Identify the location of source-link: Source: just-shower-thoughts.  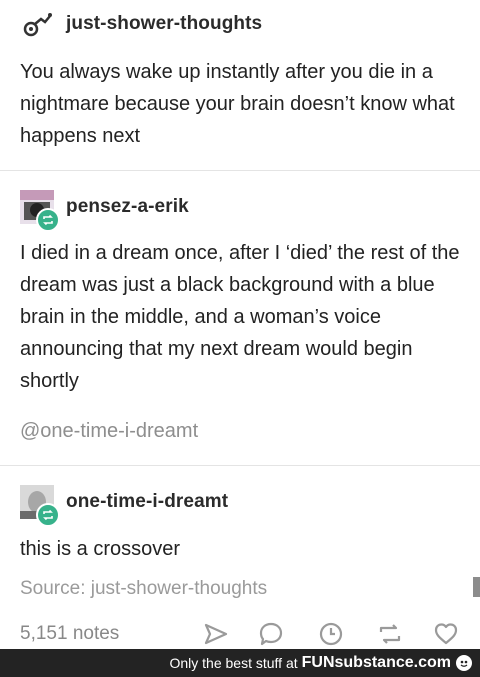
(143, 589).